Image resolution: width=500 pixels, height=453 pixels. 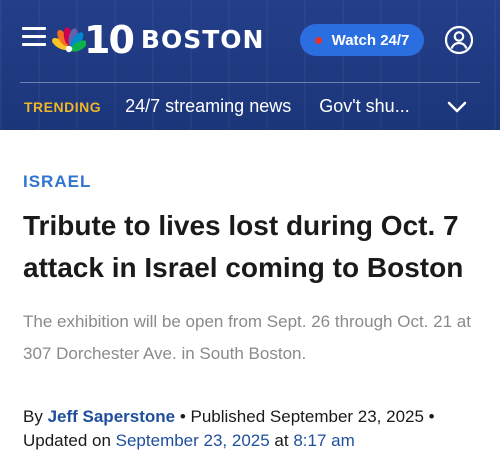 What do you see at coordinates (324, 440) in the screenshot?
I see `updated-time: 8:17 am` at bounding box center [324, 440].